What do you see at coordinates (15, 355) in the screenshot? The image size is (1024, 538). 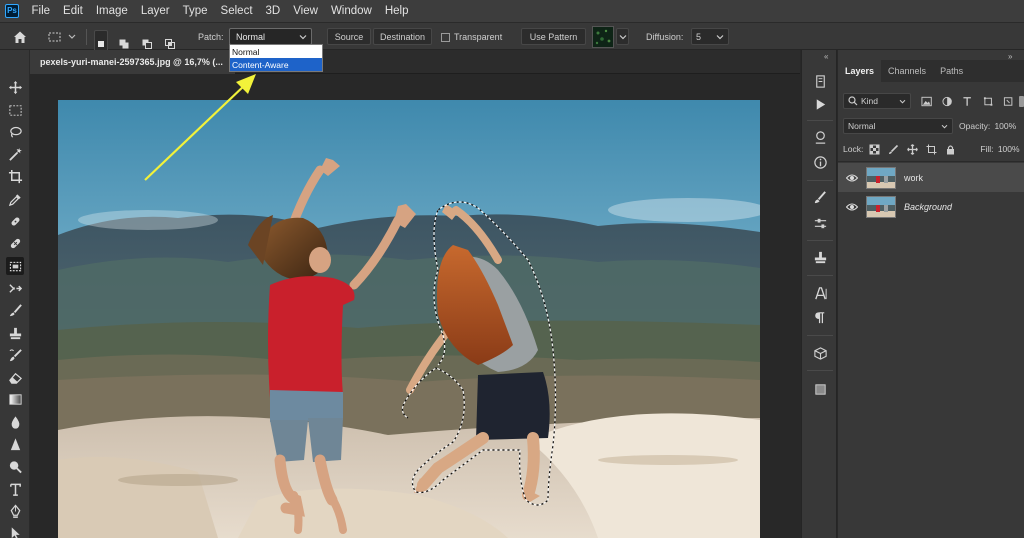 I see `history-brush-tool-icon` at bounding box center [15, 355].